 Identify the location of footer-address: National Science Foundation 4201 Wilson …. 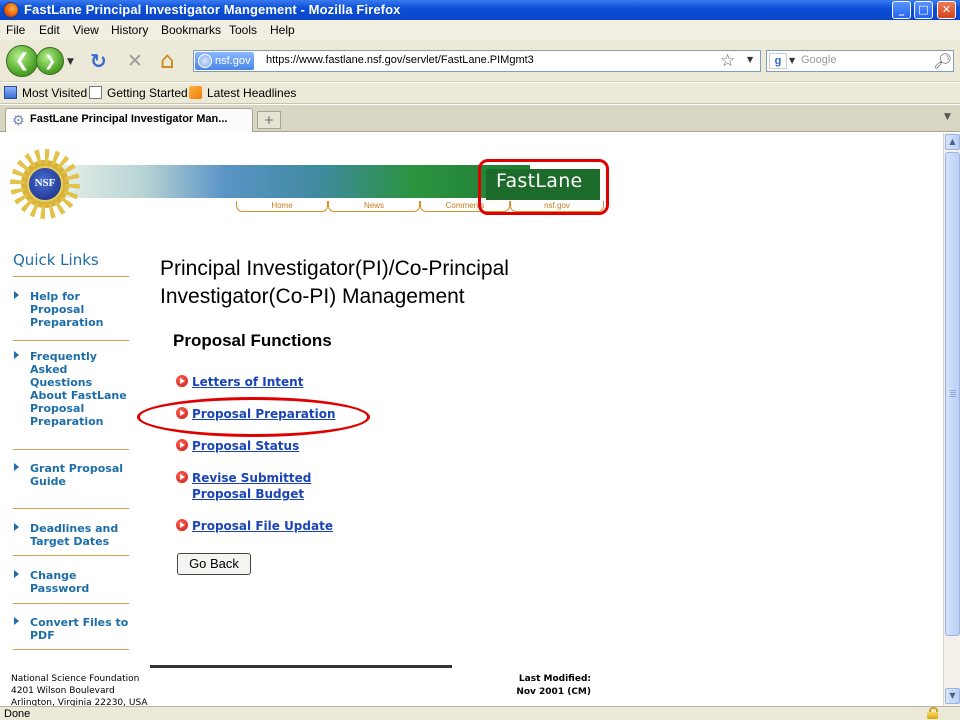
(79, 689).